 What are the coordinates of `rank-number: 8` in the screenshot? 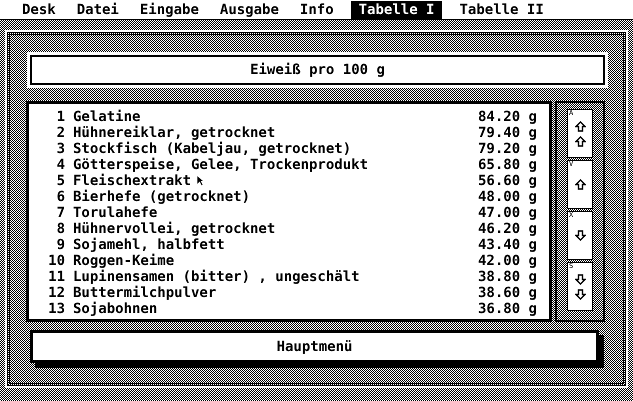 It's located at (60, 229).